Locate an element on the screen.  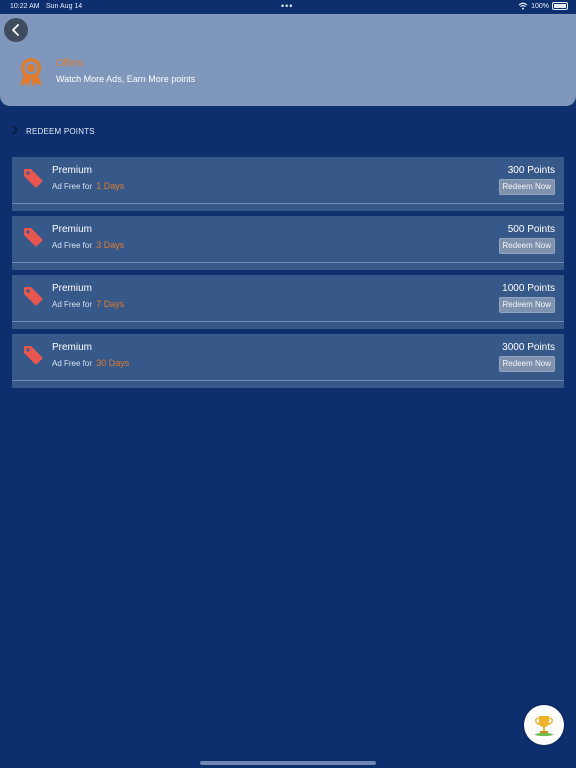
status-right: 100% is located at coordinates (543, 6).